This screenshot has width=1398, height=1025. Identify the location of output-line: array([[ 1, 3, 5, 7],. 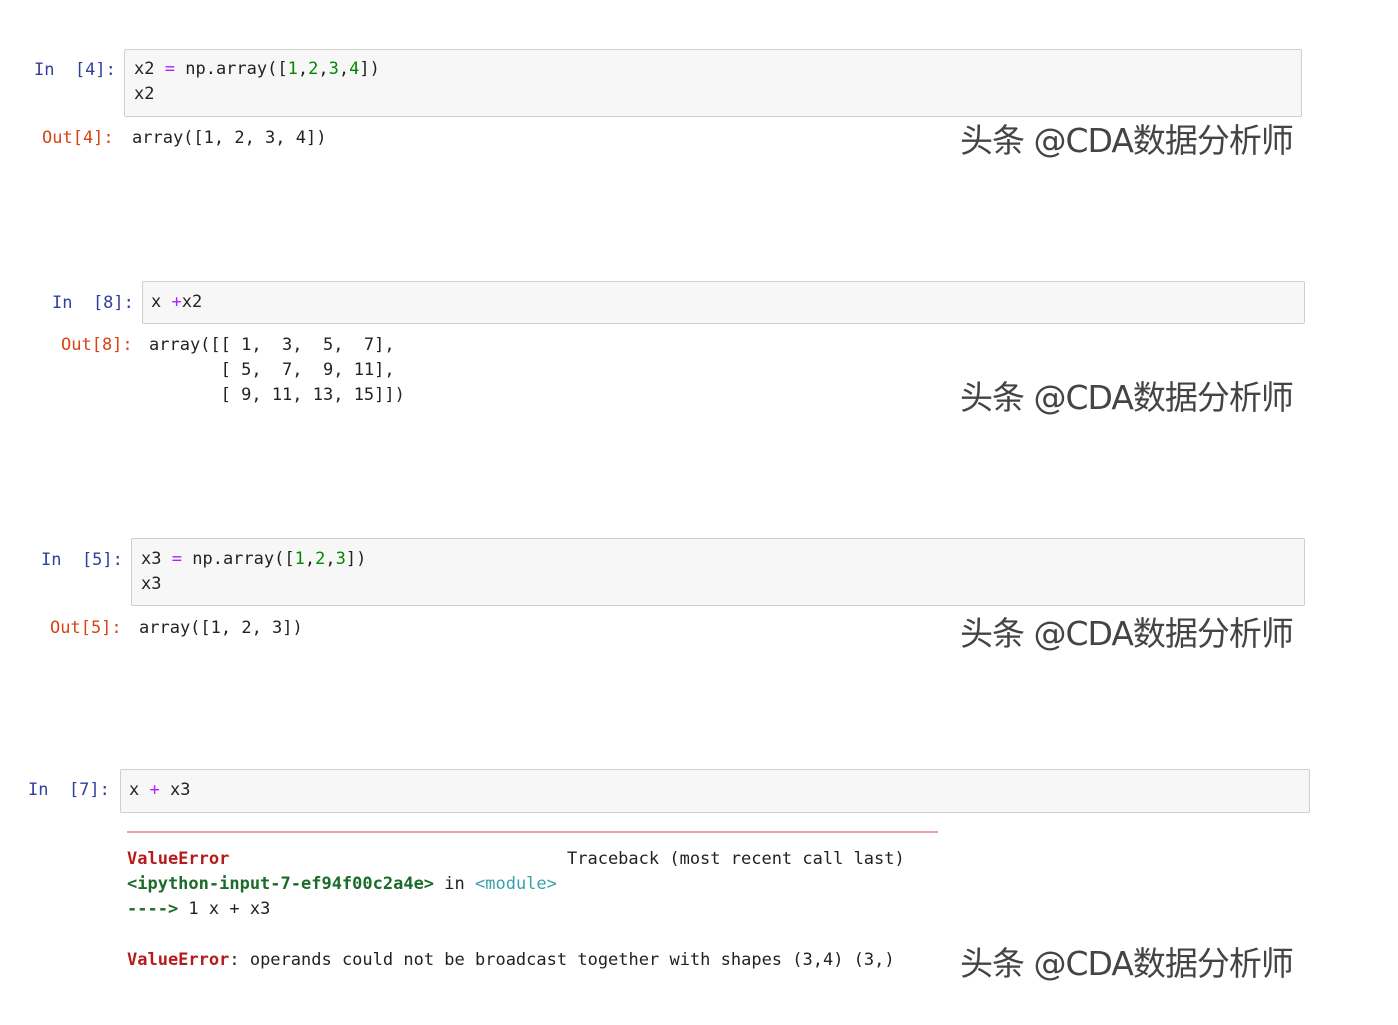
(272, 345).